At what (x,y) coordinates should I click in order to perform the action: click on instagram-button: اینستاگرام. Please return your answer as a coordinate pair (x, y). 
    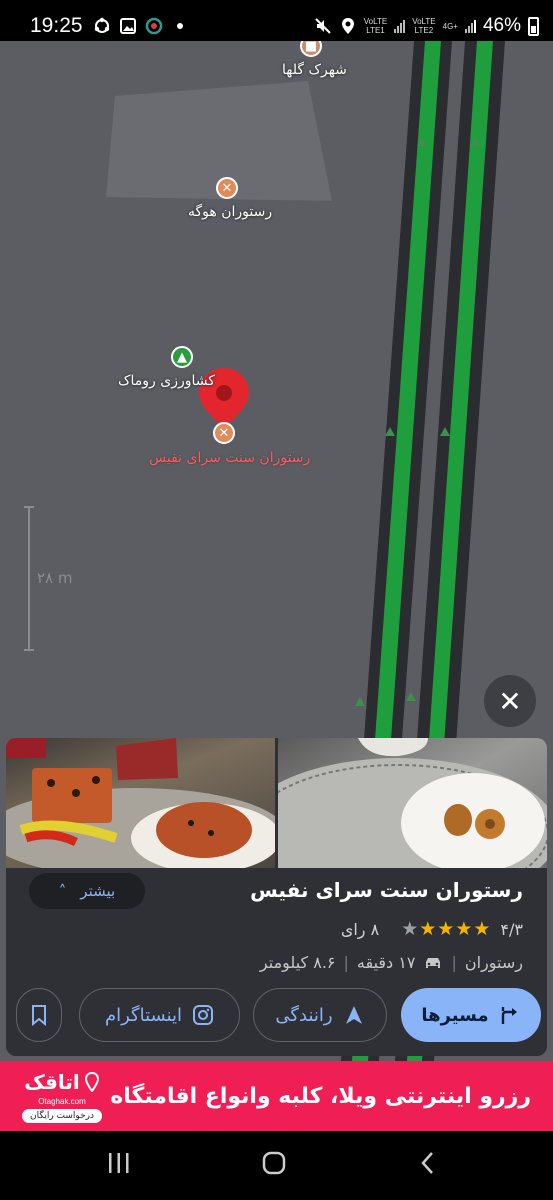
    Looking at the image, I should click on (159, 1015).